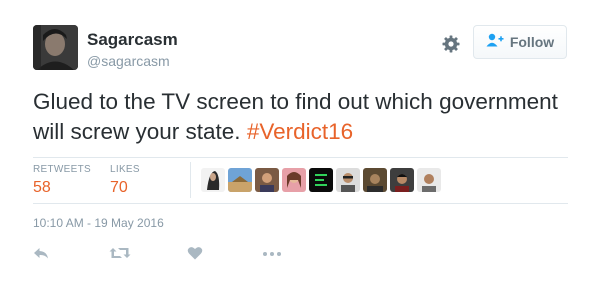 The height and width of the screenshot is (288, 600). Describe the element at coordinates (55, 47) in the screenshot. I see `avatar` at that location.